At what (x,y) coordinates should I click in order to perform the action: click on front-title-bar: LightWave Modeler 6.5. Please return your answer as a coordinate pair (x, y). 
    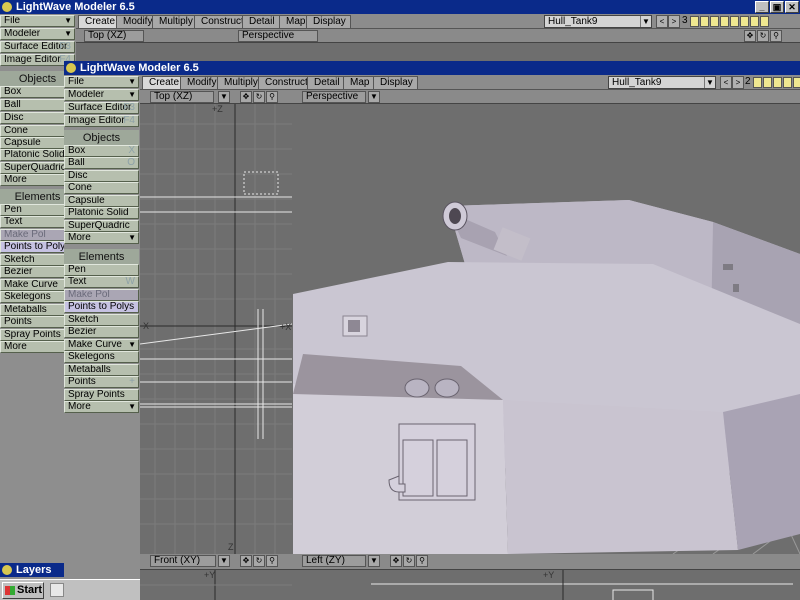
    Looking at the image, I should click on (432, 68).